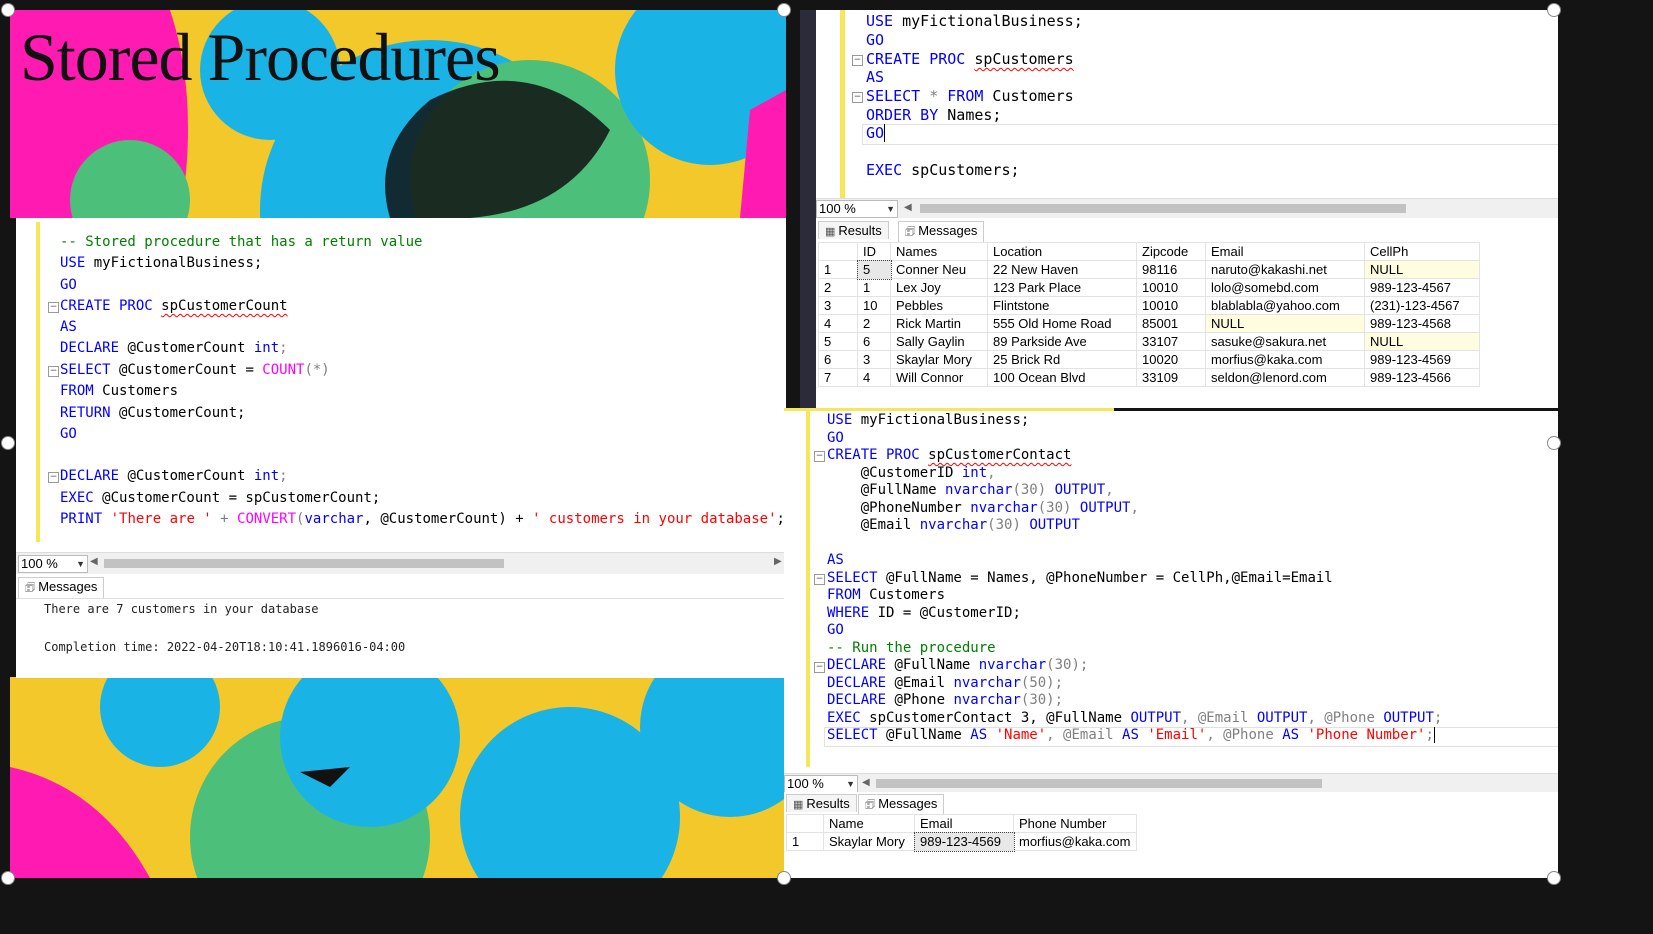 The width and height of the screenshot is (1653, 934). What do you see at coordinates (1062, 305) in the screenshot?
I see `table-cell: Flintstone` at bounding box center [1062, 305].